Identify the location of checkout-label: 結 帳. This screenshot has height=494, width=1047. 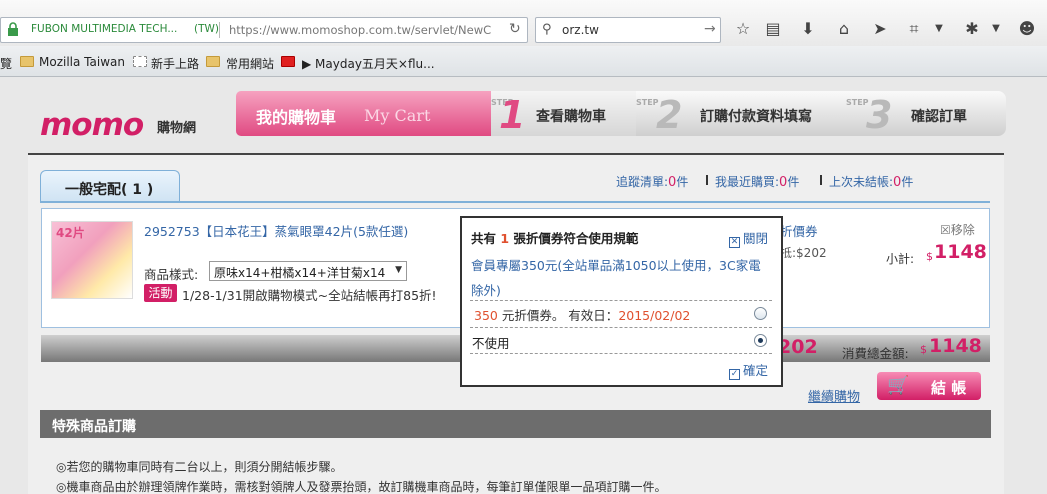
(949, 388).